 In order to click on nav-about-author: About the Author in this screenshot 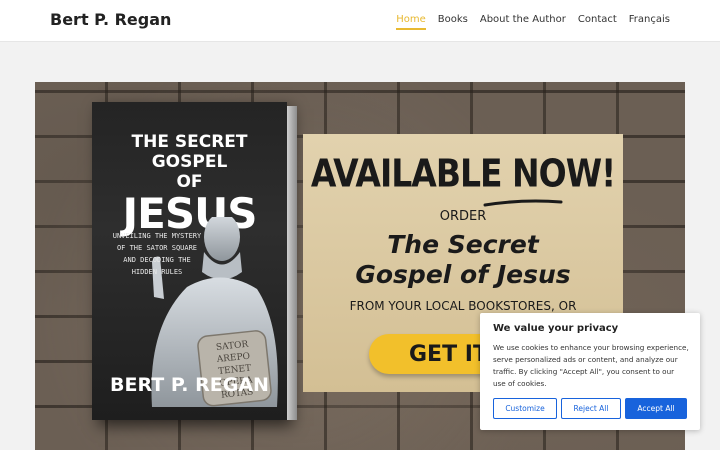, I will do `click(523, 22)`.